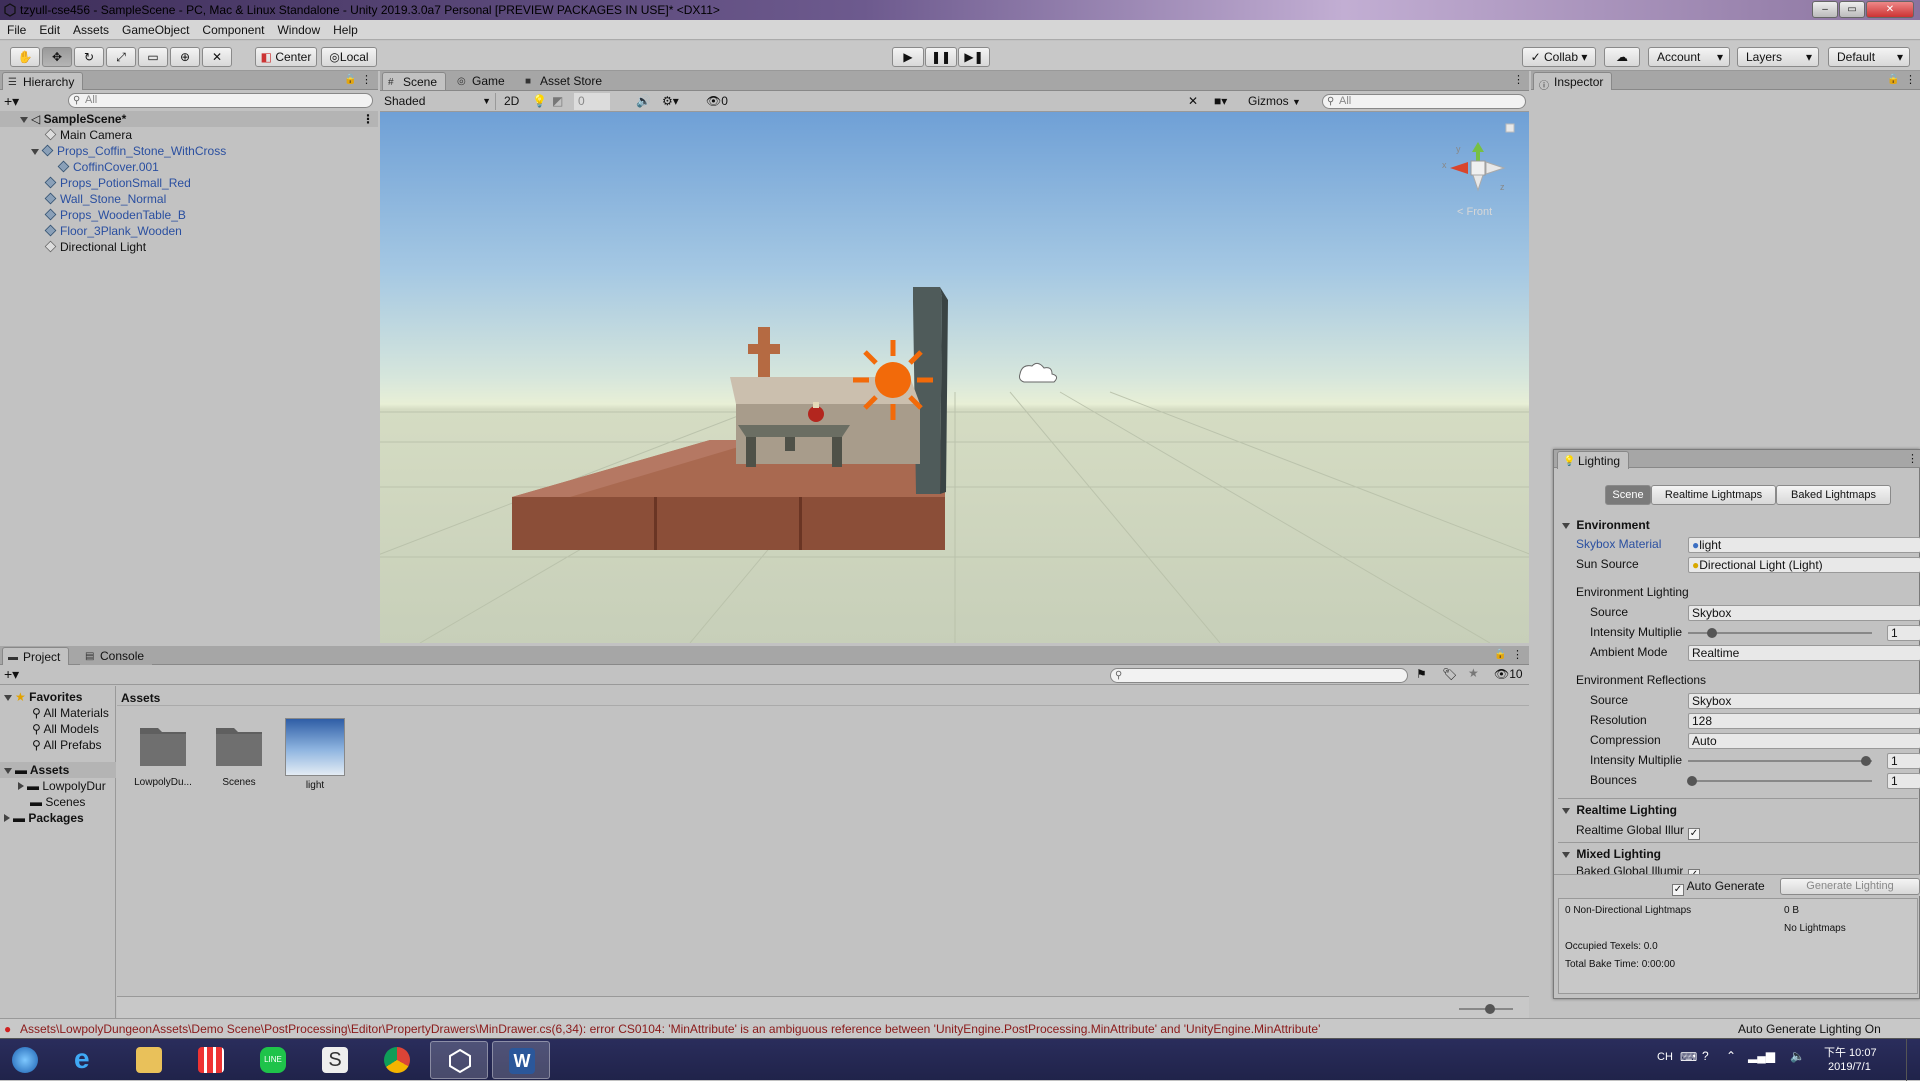 This screenshot has width=1920, height=1081. What do you see at coordinates (36, 656) in the screenshot?
I see `tab-project: ▬ Project` at bounding box center [36, 656].